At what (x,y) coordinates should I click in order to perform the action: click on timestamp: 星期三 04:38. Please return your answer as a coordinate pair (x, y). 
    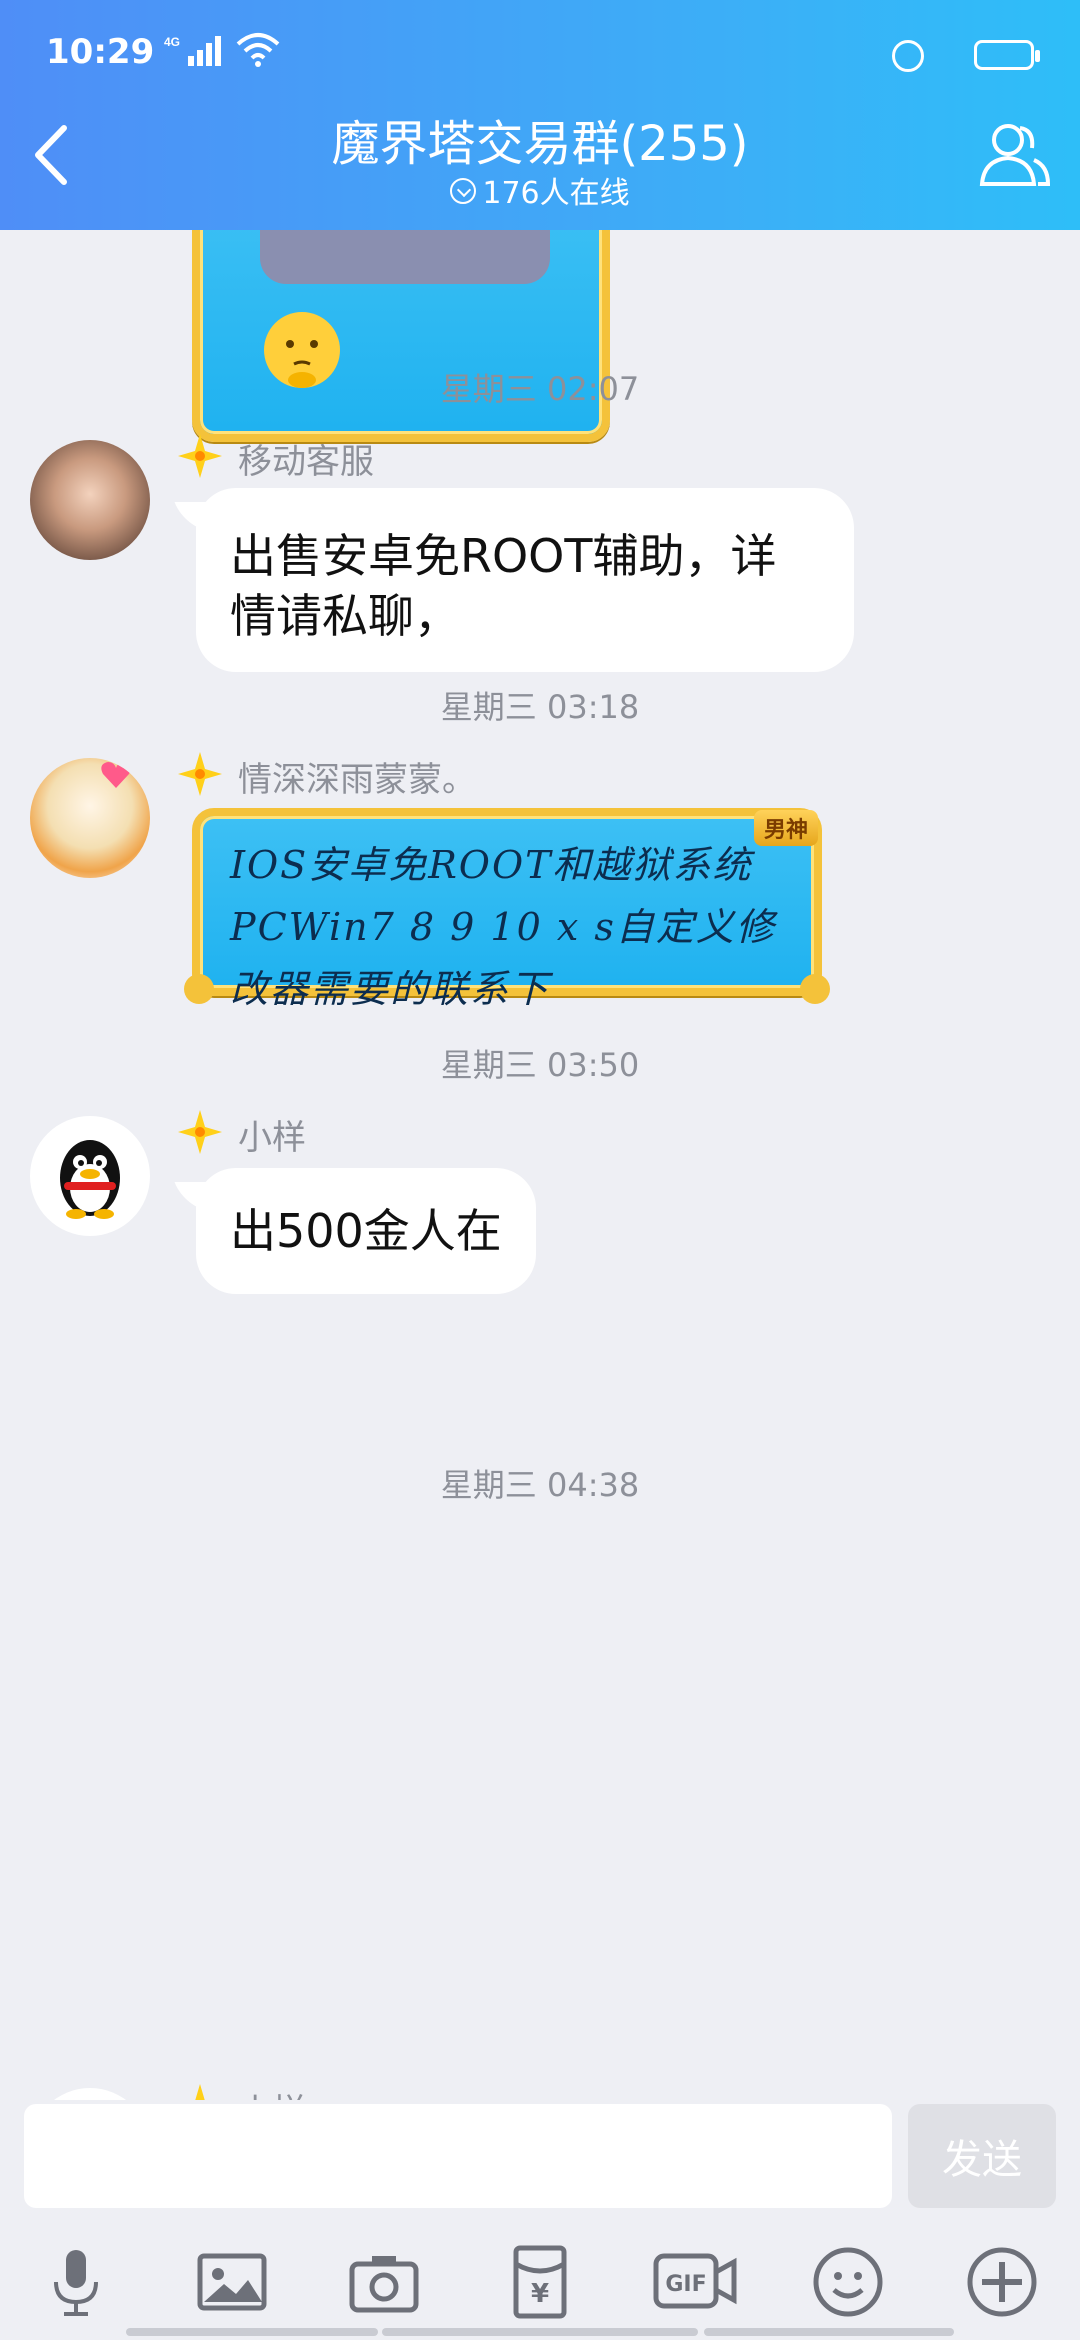
    Looking at the image, I should click on (540, 1485).